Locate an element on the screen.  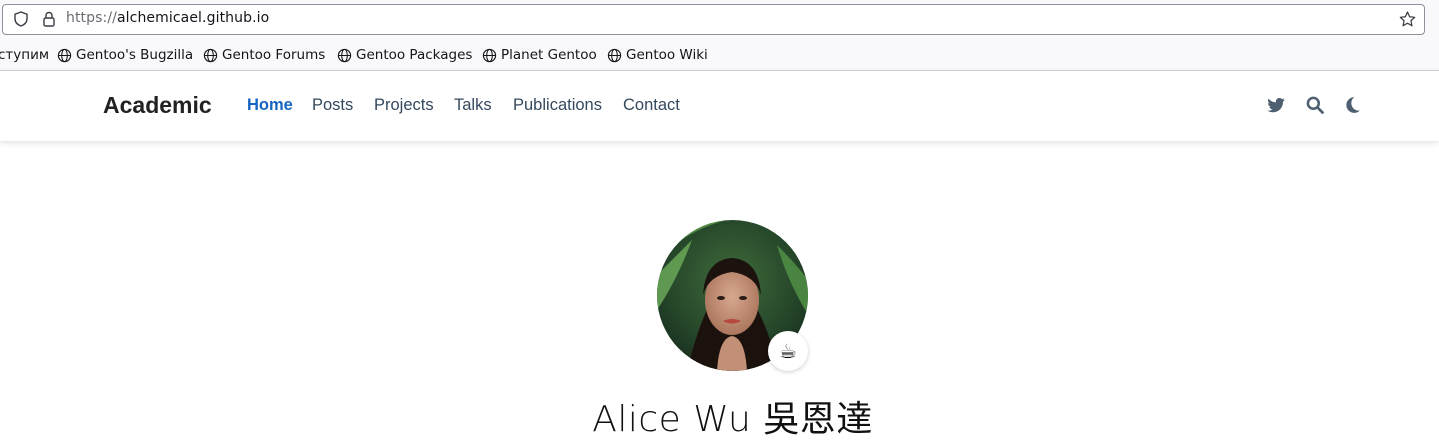
site-brand: Academic is located at coordinates (157, 105).